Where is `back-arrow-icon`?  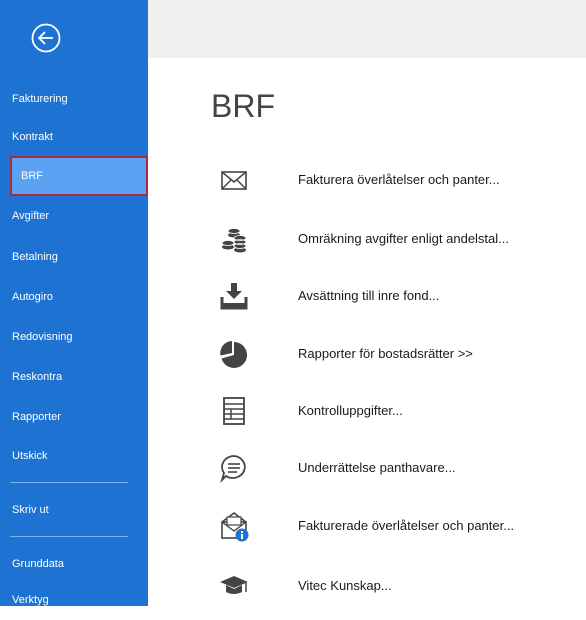 back-arrow-icon is located at coordinates (46, 38).